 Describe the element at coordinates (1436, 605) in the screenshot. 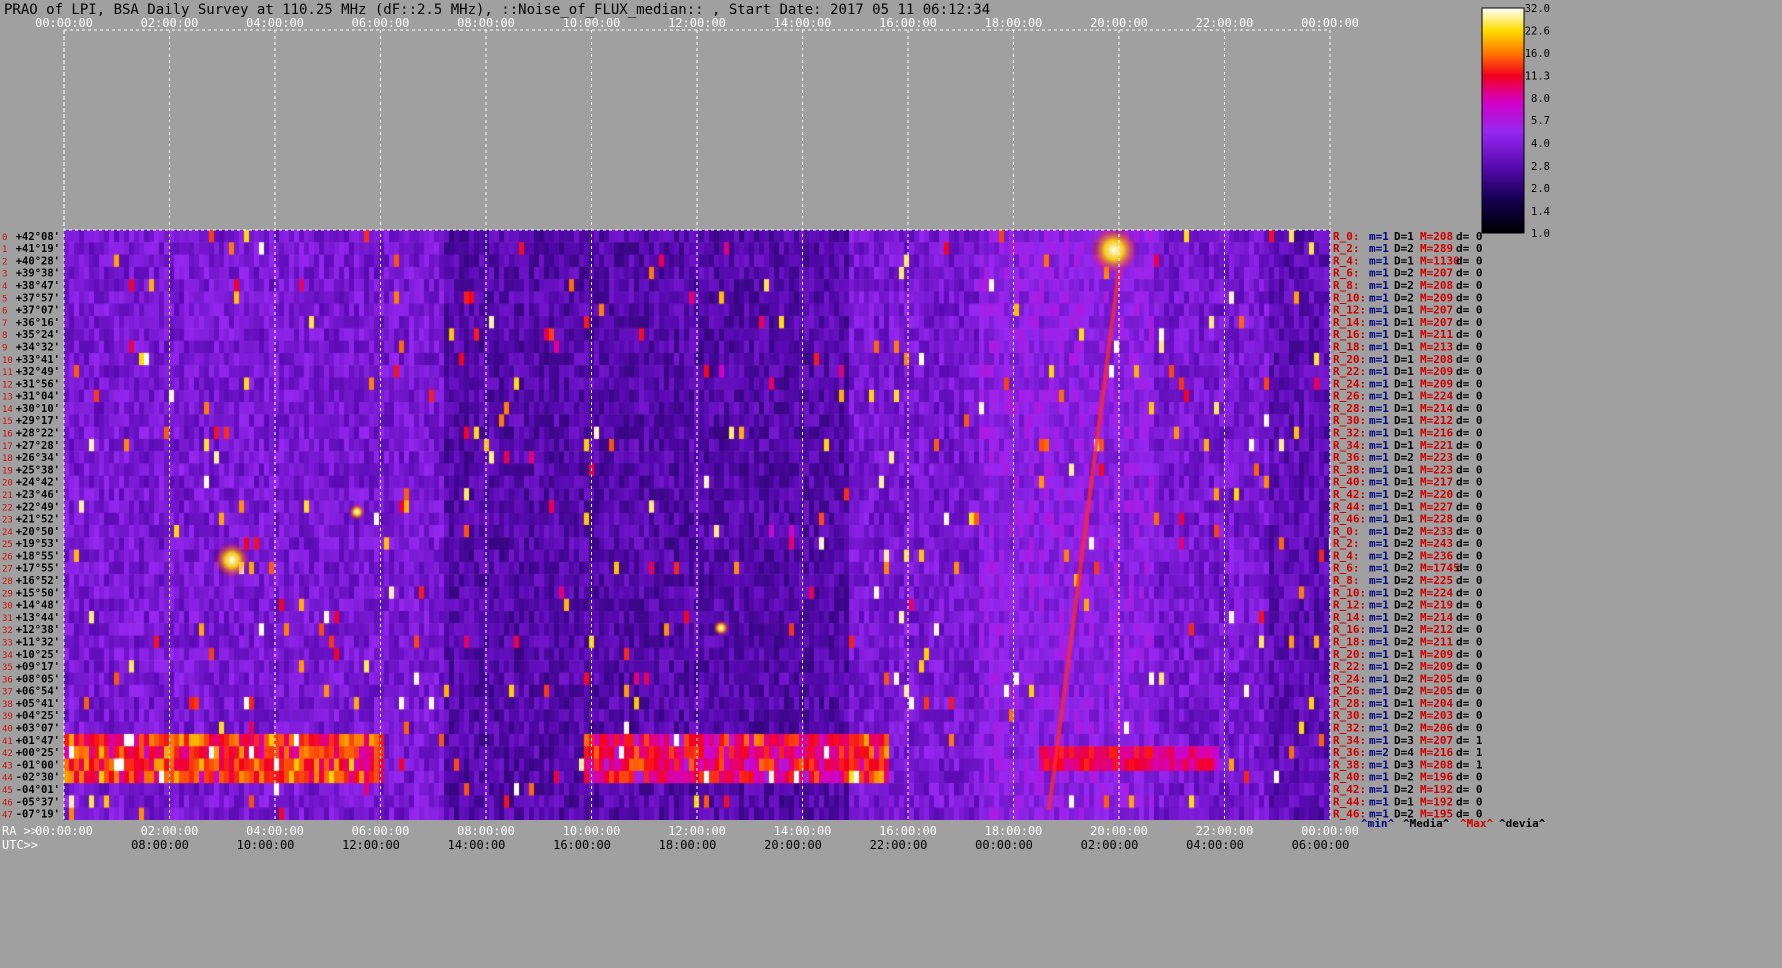

I see `stat-max: M=219` at that location.